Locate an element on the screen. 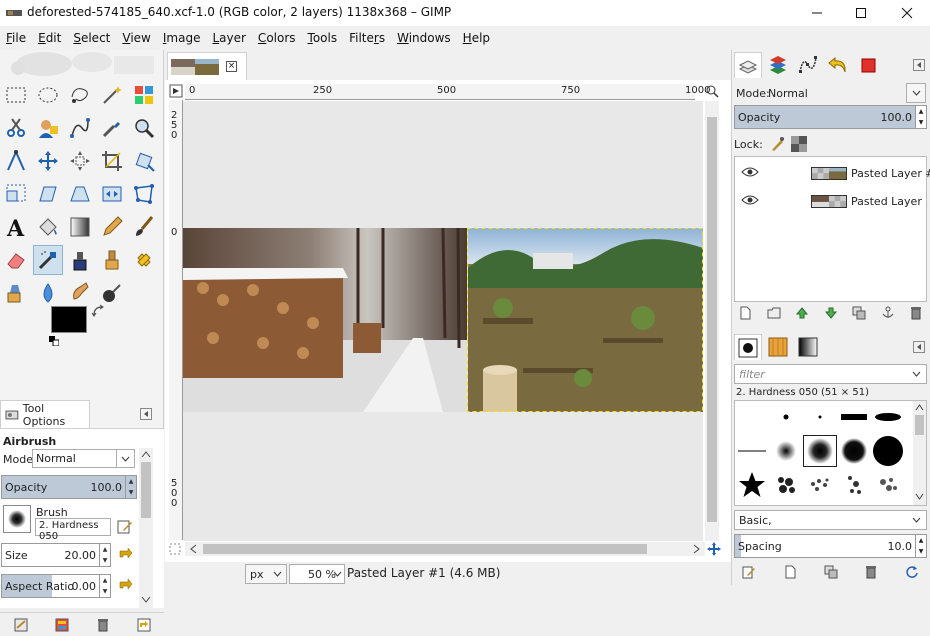 This screenshot has width=930, height=636. layer-mode-value: Normal is located at coordinates (788, 93).